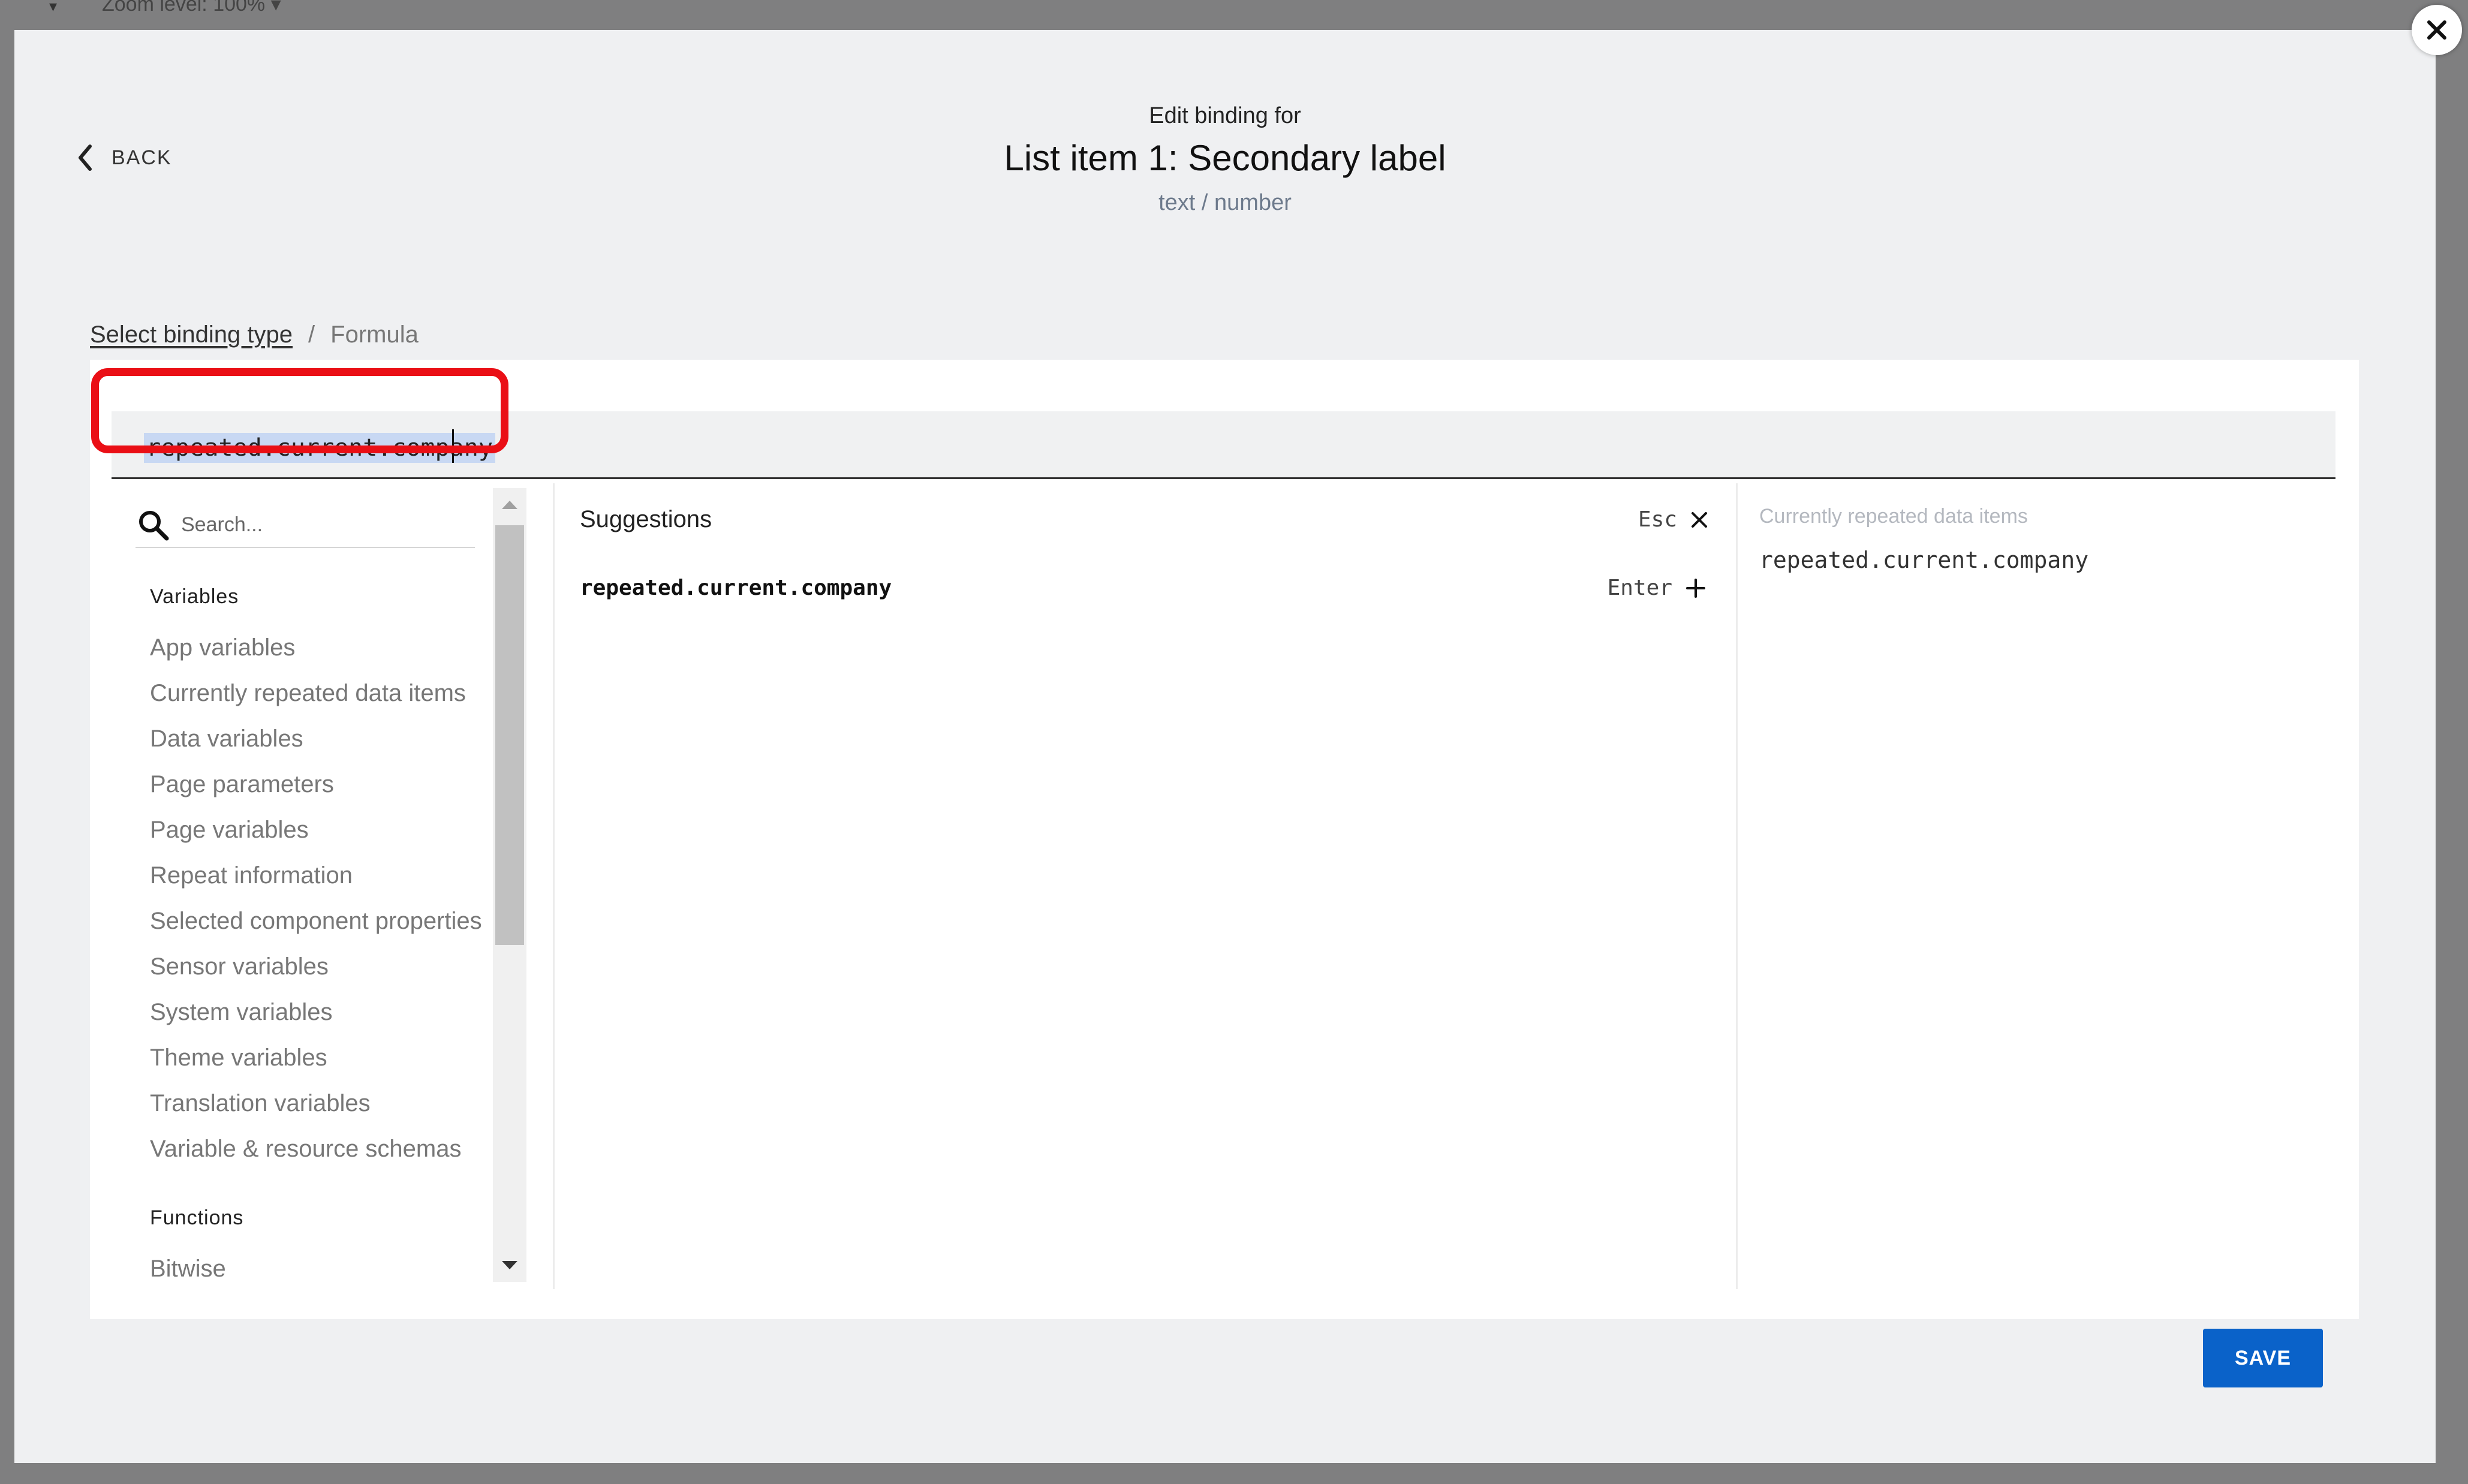 The width and height of the screenshot is (2468, 1484). Describe the element at coordinates (2263, 1358) in the screenshot. I see `save-button: SAVE` at that location.